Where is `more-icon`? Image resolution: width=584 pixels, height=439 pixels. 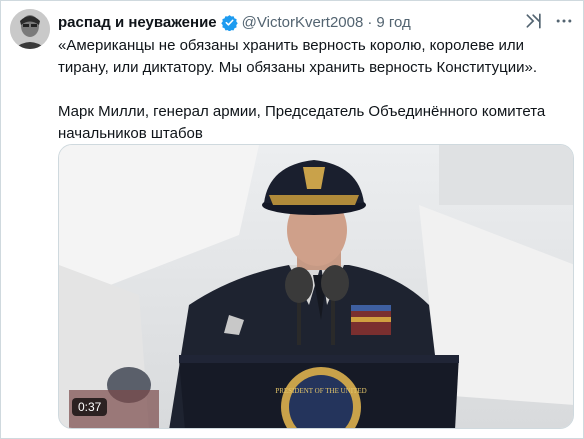 more-icon is located at coordinates (564, 21).